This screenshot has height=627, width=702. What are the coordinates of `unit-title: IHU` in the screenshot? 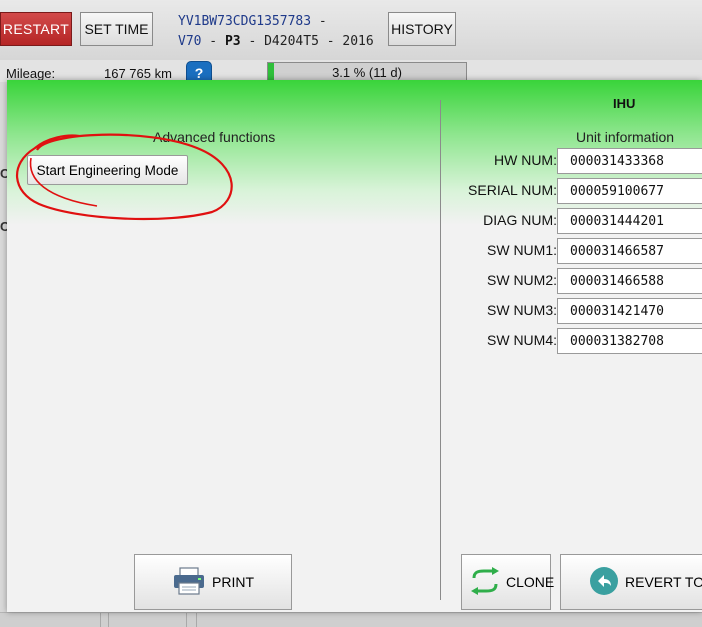 It's located at (624, 103).